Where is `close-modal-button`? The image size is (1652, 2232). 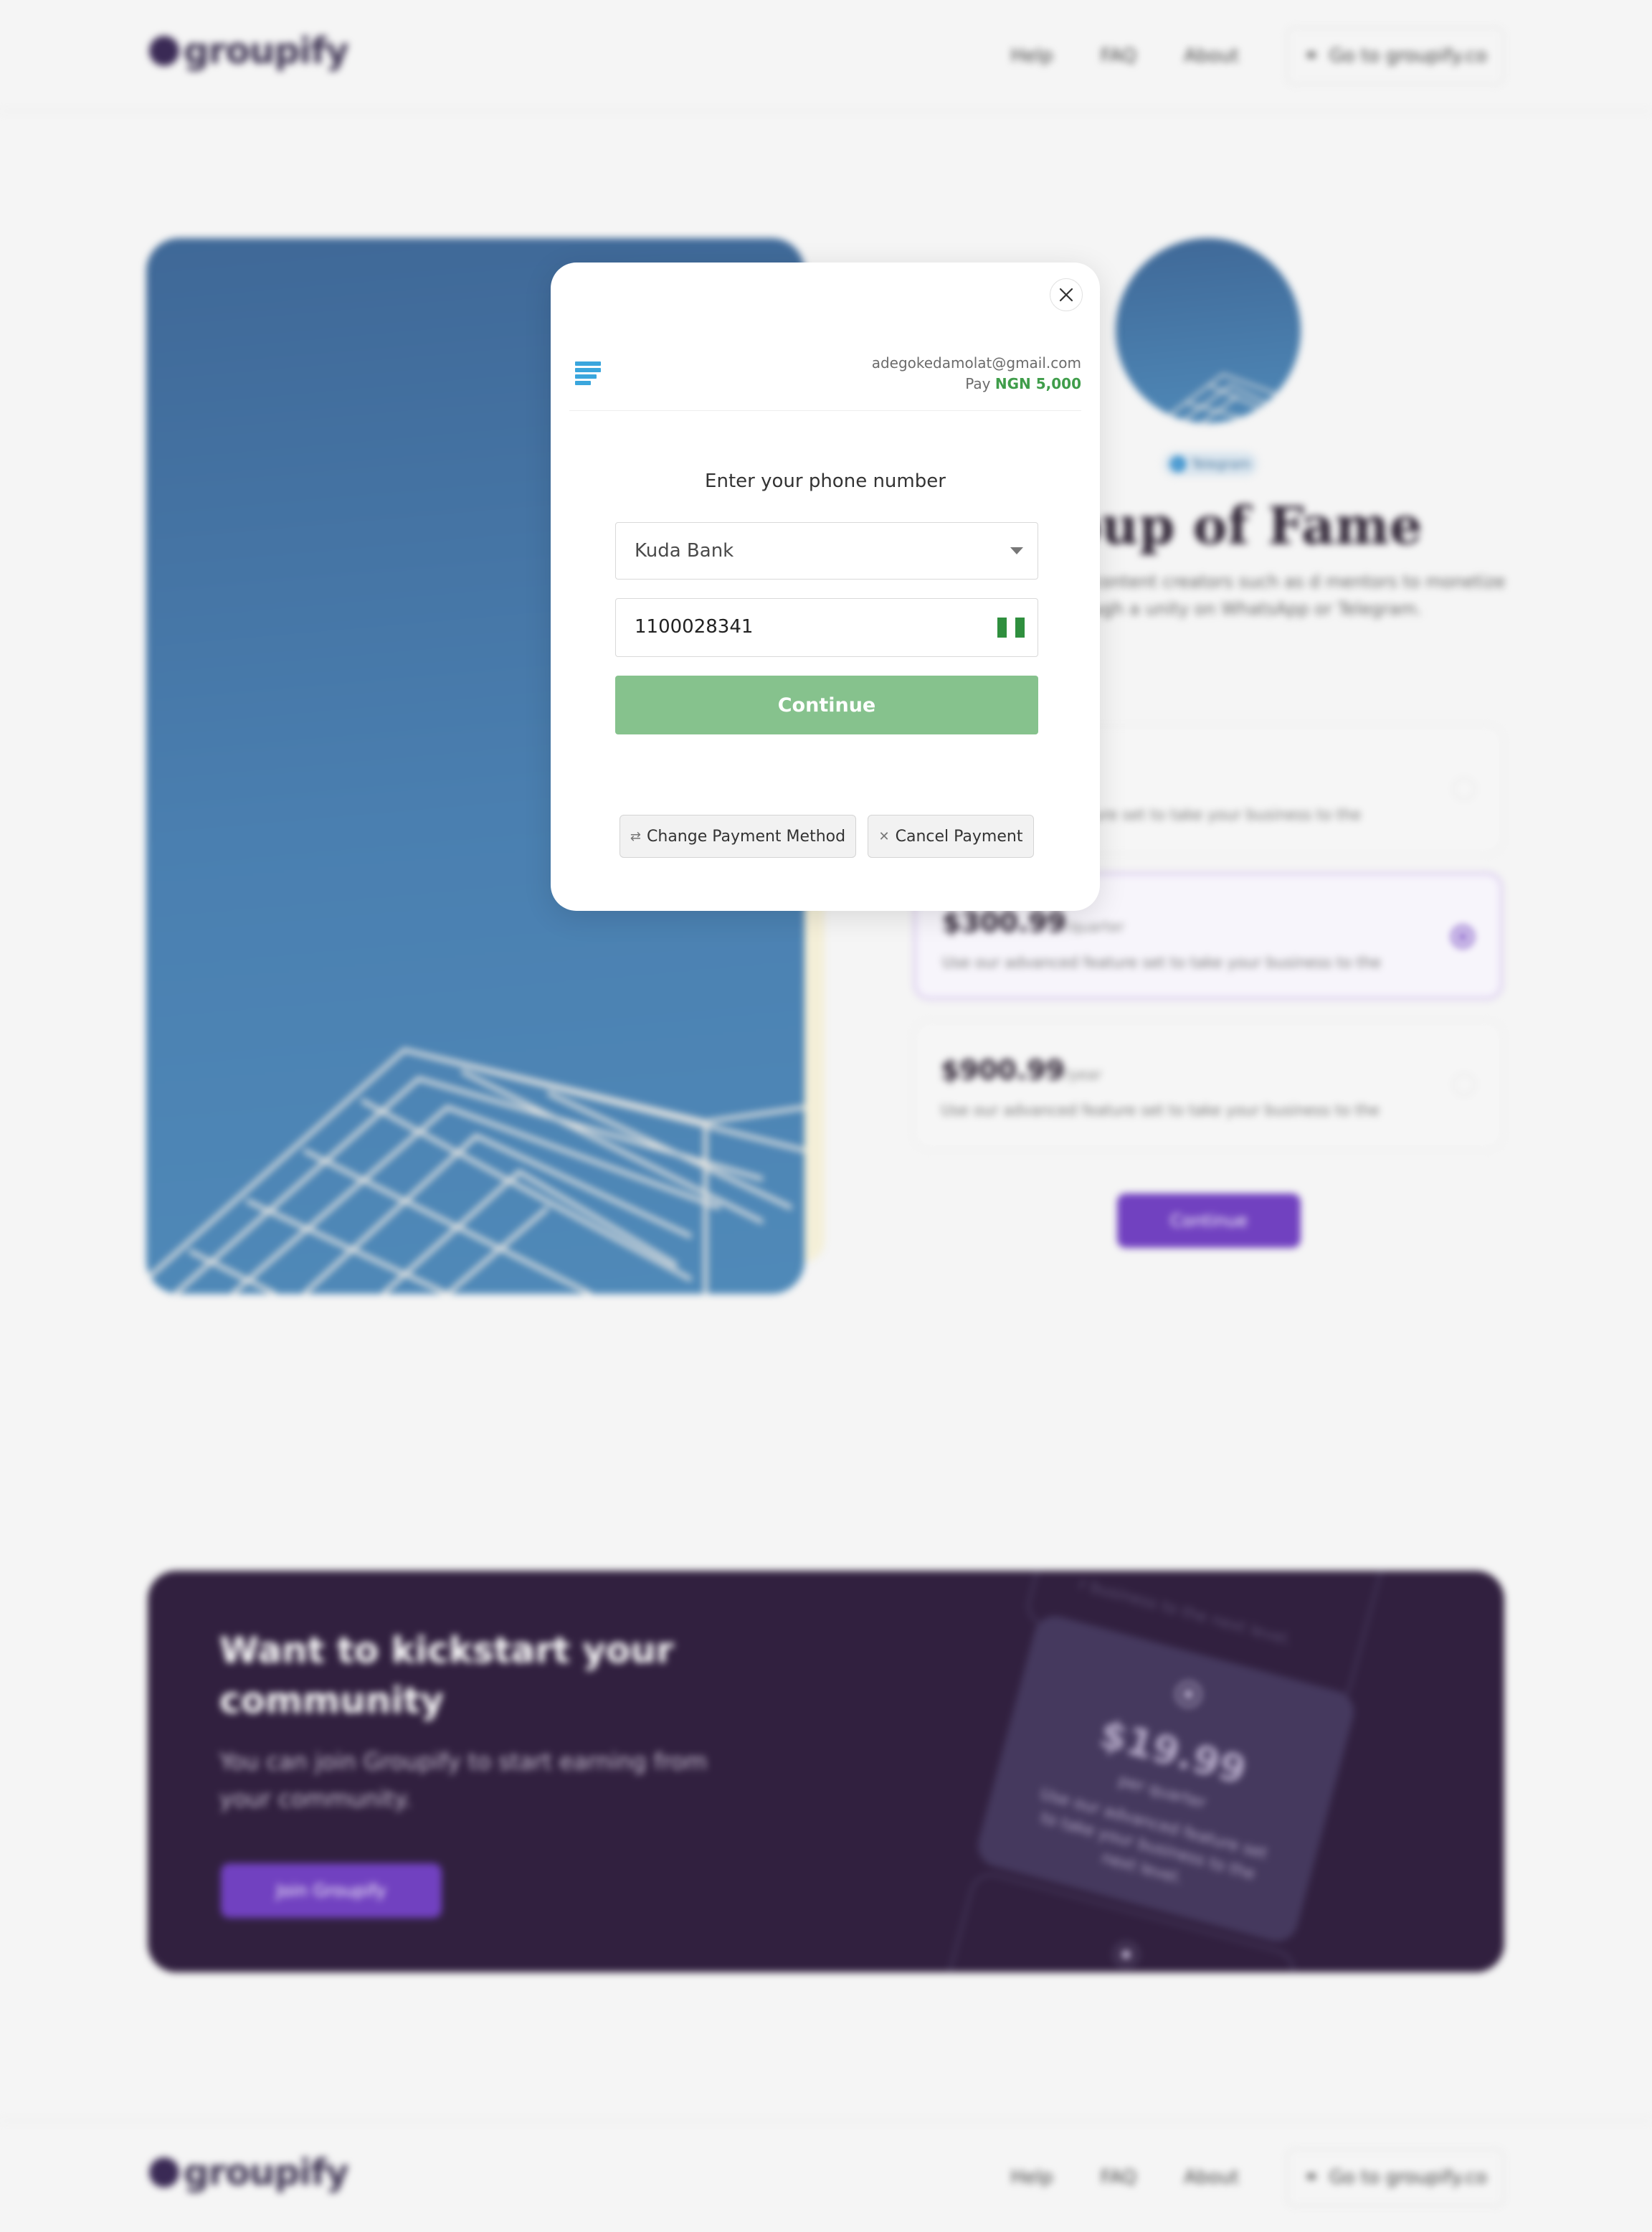 close-modal-button is located at coordinates (1066, 294).